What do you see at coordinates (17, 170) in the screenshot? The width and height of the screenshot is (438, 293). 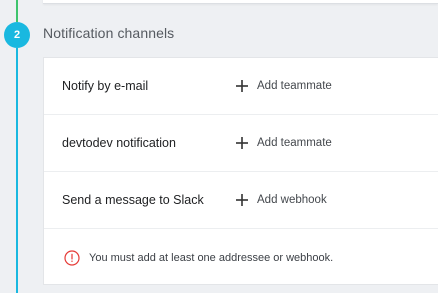 I see `timeline-line` at bounding box center [17, 170].